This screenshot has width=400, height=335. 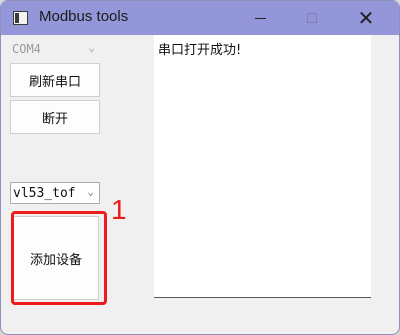 I want to click on annotation-highlight-box, so click(x=59, y=258).